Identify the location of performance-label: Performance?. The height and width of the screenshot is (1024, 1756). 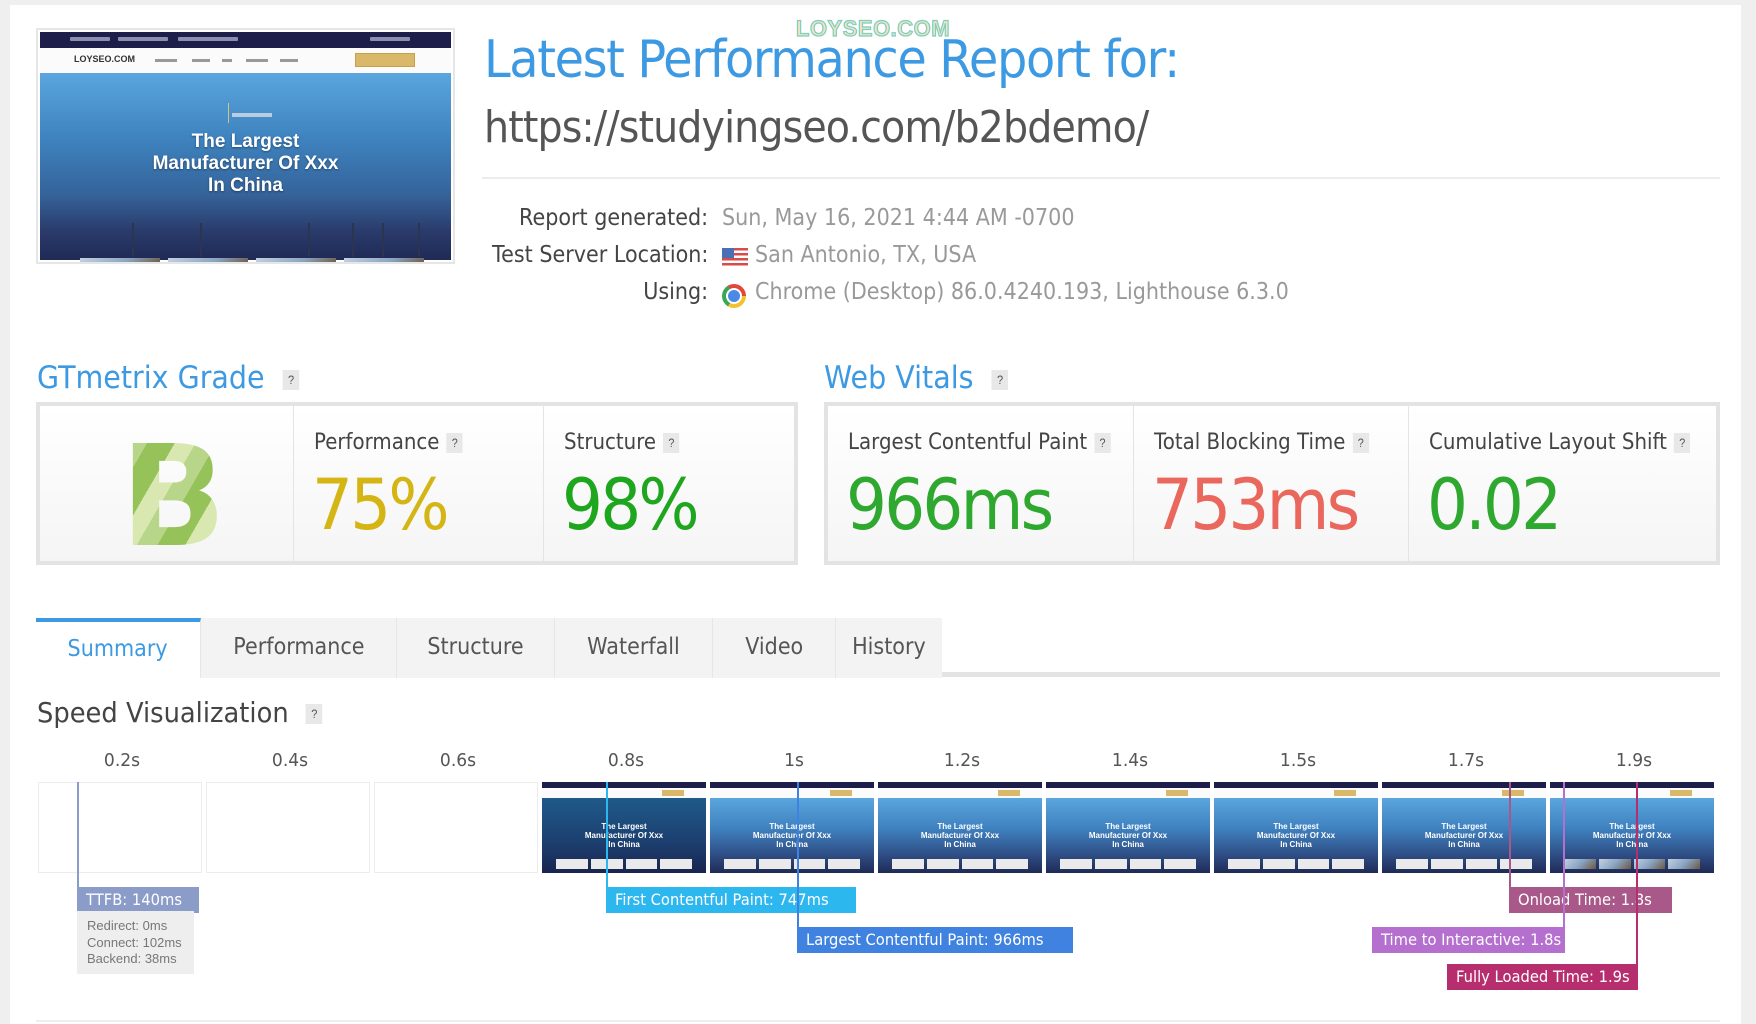
(388, 442).